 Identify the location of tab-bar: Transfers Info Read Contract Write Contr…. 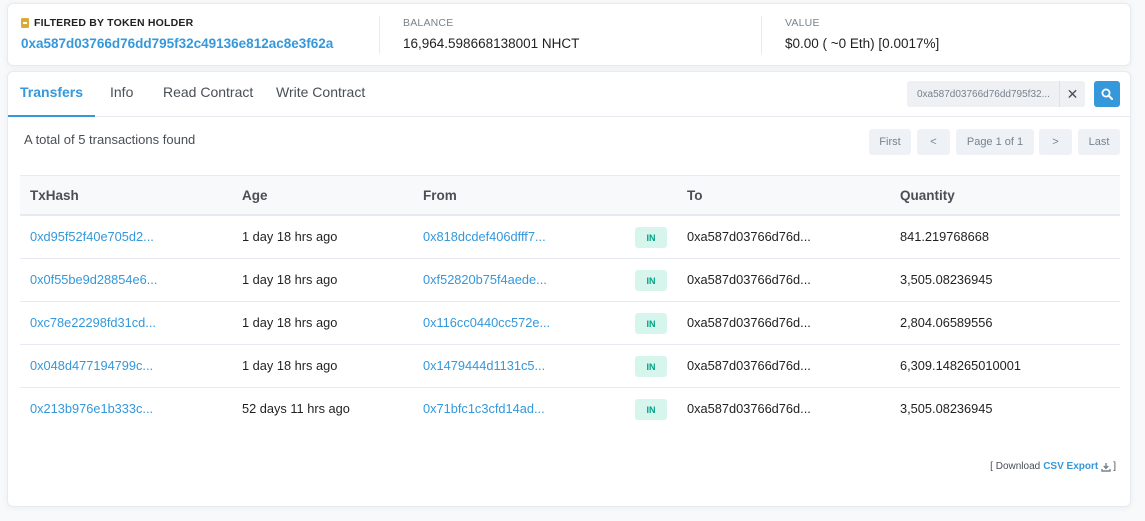
(569, 94).